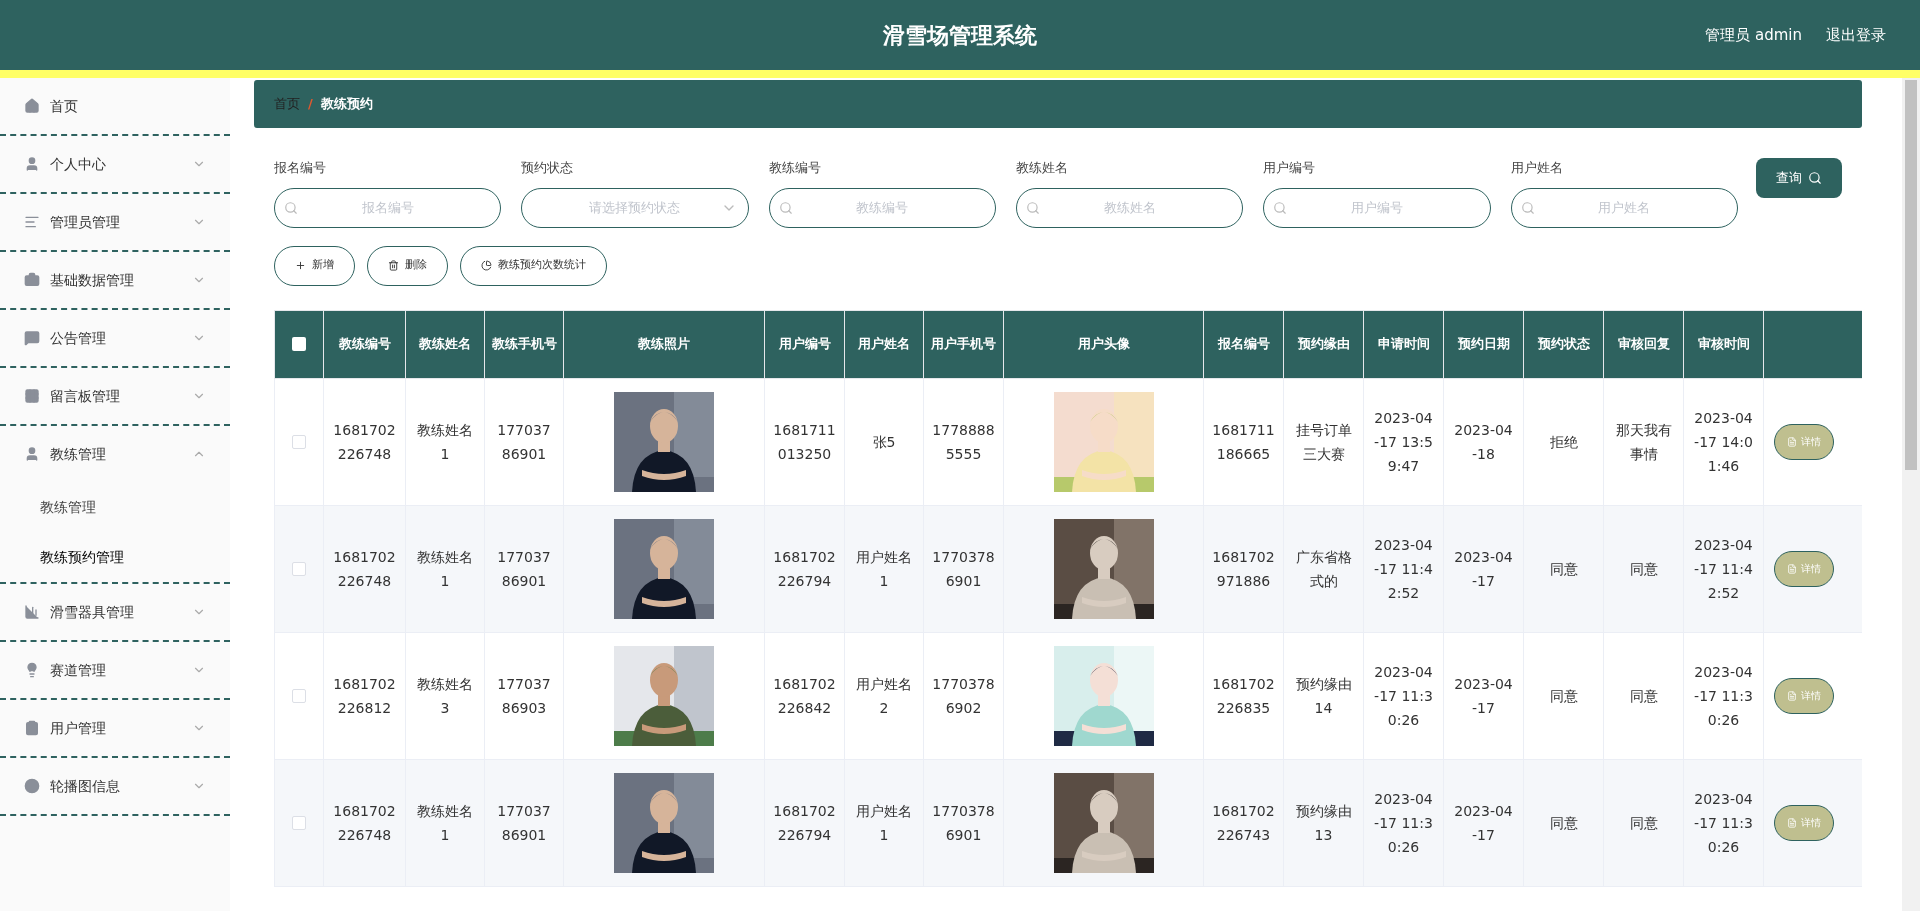  What do you see at coordinates (300, 168) in the screenshot?
I see `filter-label: 报名编号` at bounding box center [300, 168].